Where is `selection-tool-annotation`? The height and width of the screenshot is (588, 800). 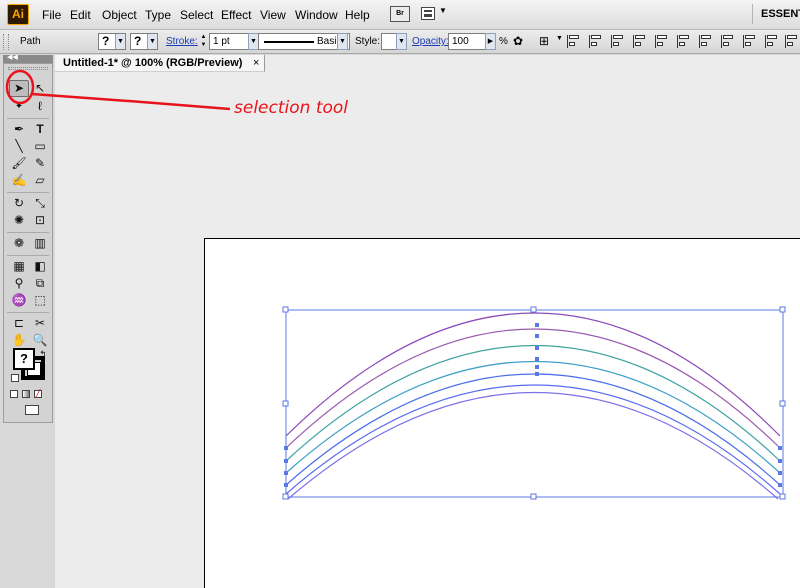 selection-tool-annotation is located at coordinates (118, 90).